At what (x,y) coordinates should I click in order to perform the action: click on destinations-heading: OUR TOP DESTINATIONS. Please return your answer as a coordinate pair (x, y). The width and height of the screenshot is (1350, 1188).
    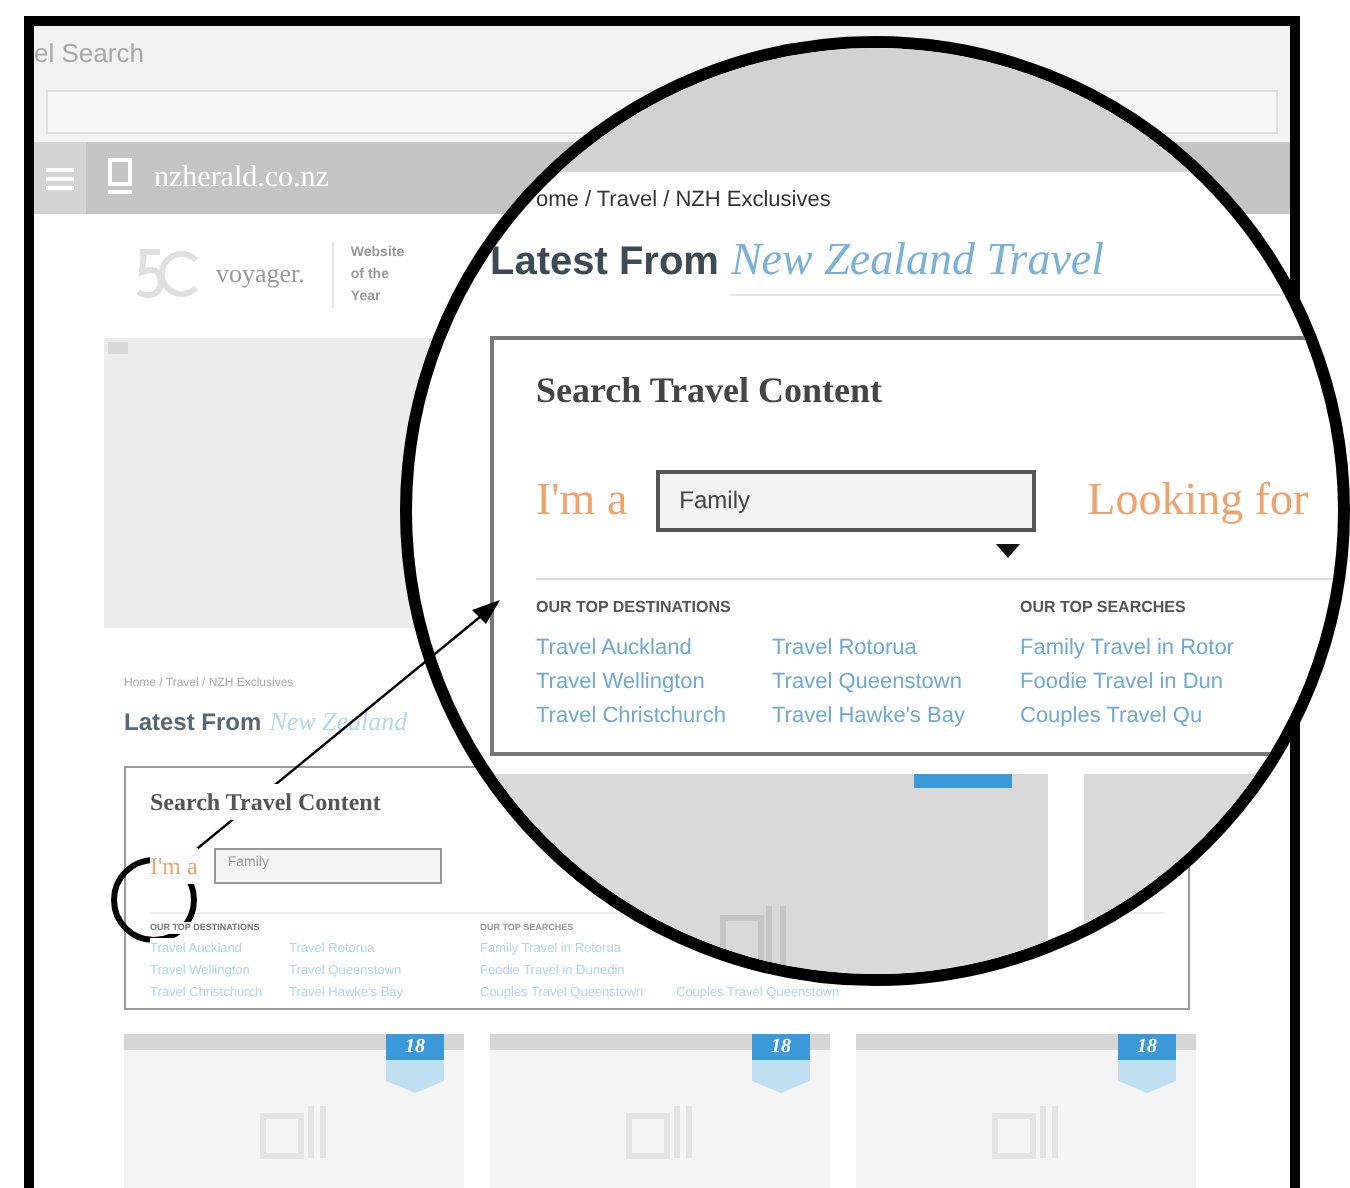
    Looking at the image, I should click on (633, 607).